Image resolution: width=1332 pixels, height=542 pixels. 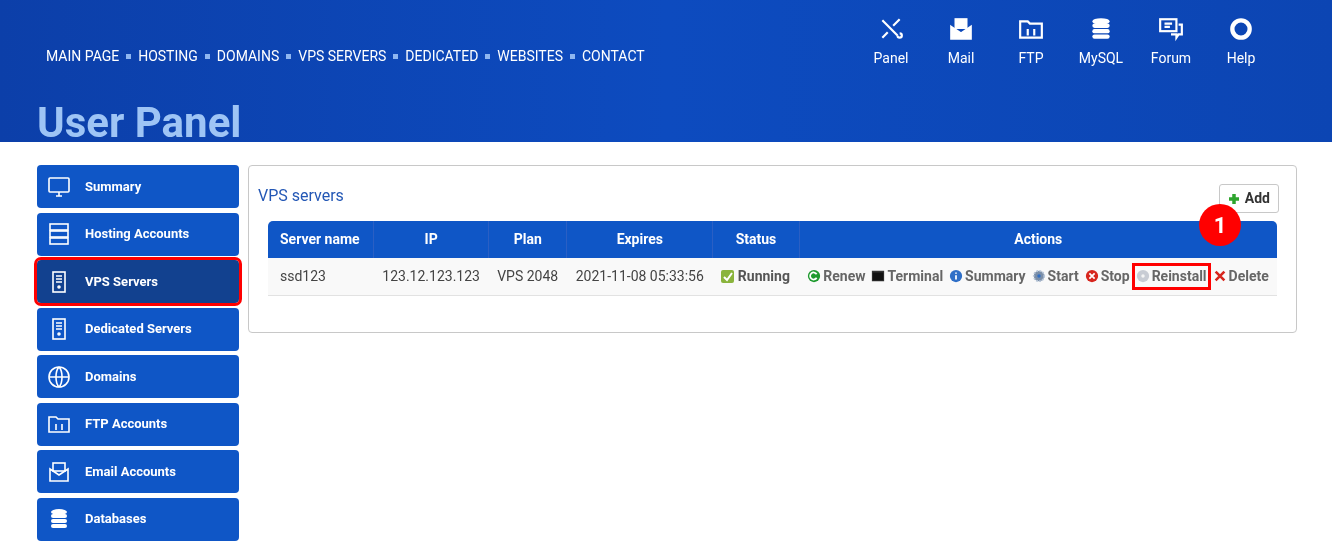 What do you see at coordinates (321, 276) in the screenshot?
I see `table-cell: ssd123` at bounding box center [321, 276].